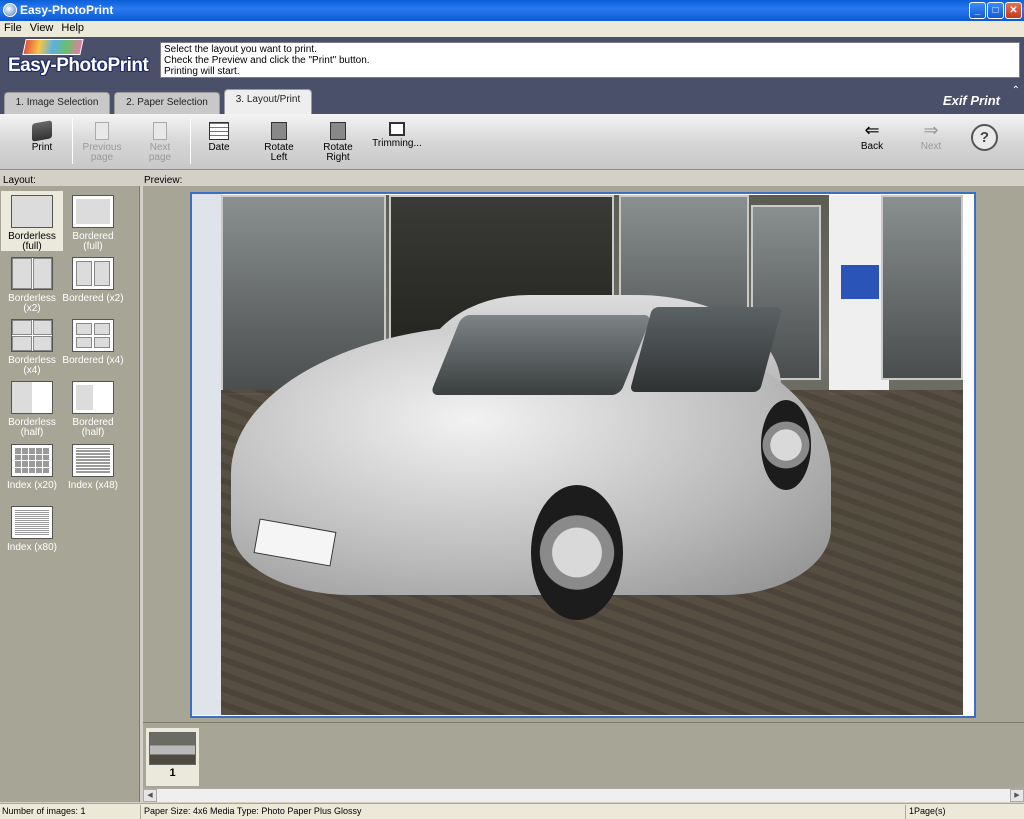 The height and width of the screenshot is (819, 1024). I want to click on layout-index-x20: Index (x20), so click(32, 470).